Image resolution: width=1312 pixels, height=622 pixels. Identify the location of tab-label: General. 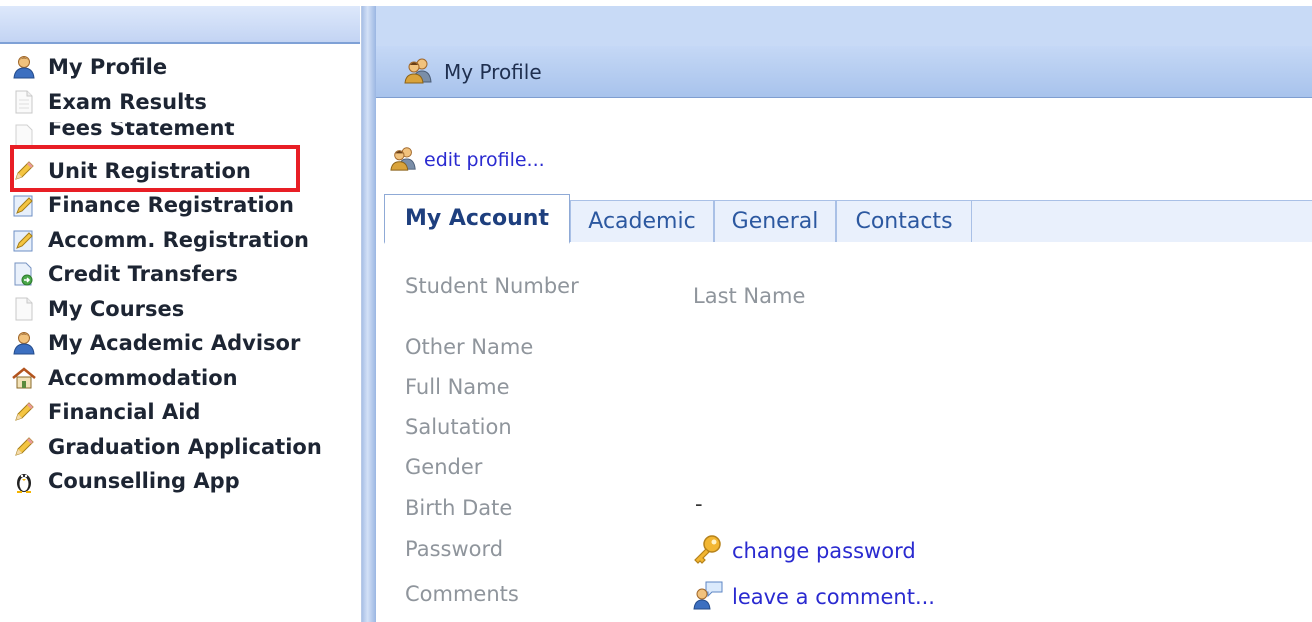
(775, 221).